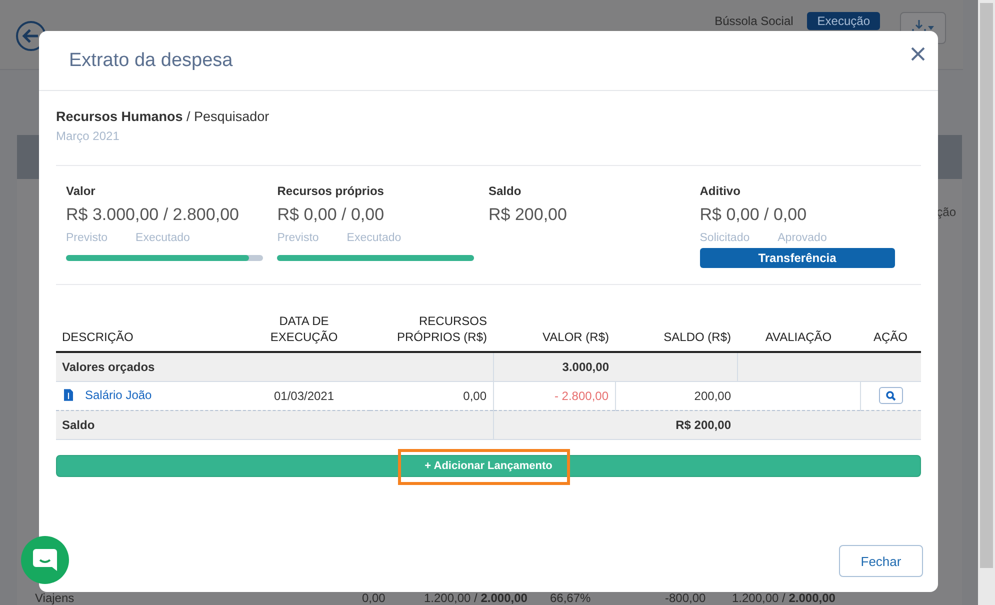  I want to click on table-cell: 3.000,00, so click(585, 367).